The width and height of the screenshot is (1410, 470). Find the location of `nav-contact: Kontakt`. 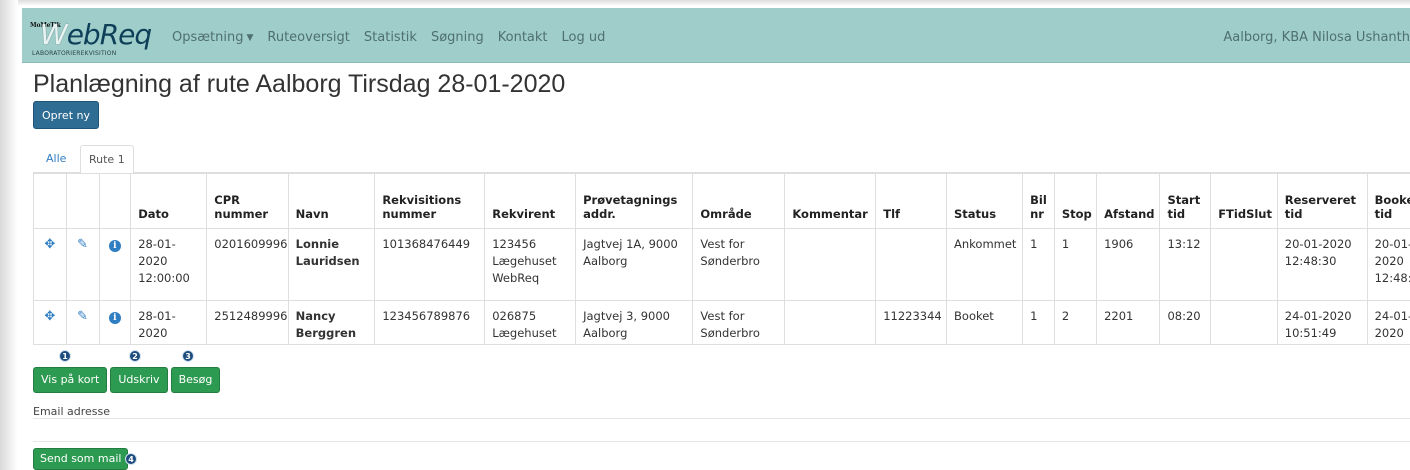

nav-contact: Kontakt is located at coordinates (523, 37).